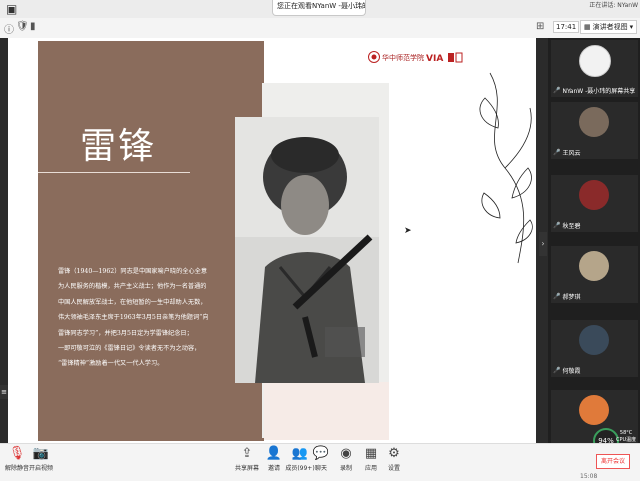 The height and width of the screenshot is (481, 640). I want to click on video-label: 开启视频, so click(40, 468).